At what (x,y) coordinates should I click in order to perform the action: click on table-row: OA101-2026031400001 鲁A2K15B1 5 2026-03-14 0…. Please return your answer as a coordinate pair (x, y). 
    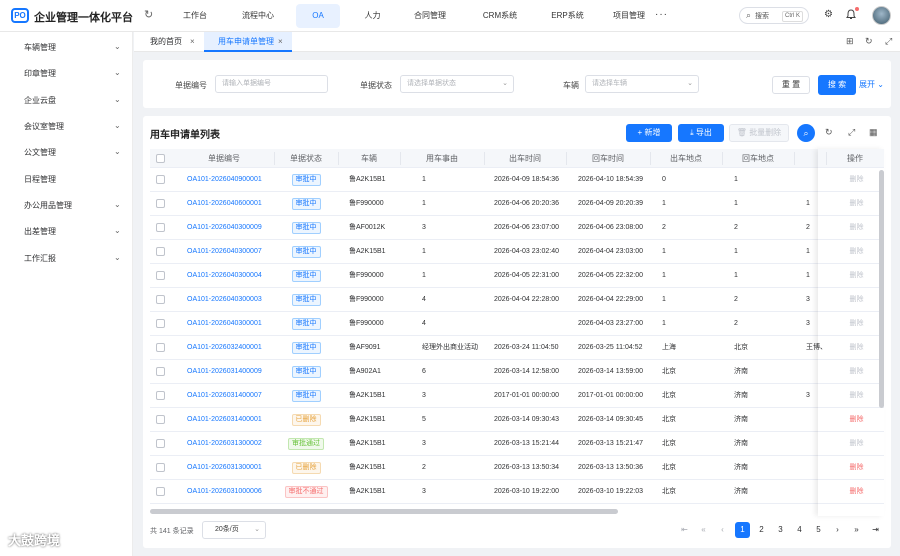
    Looking at the image, I should click on (517, 420).